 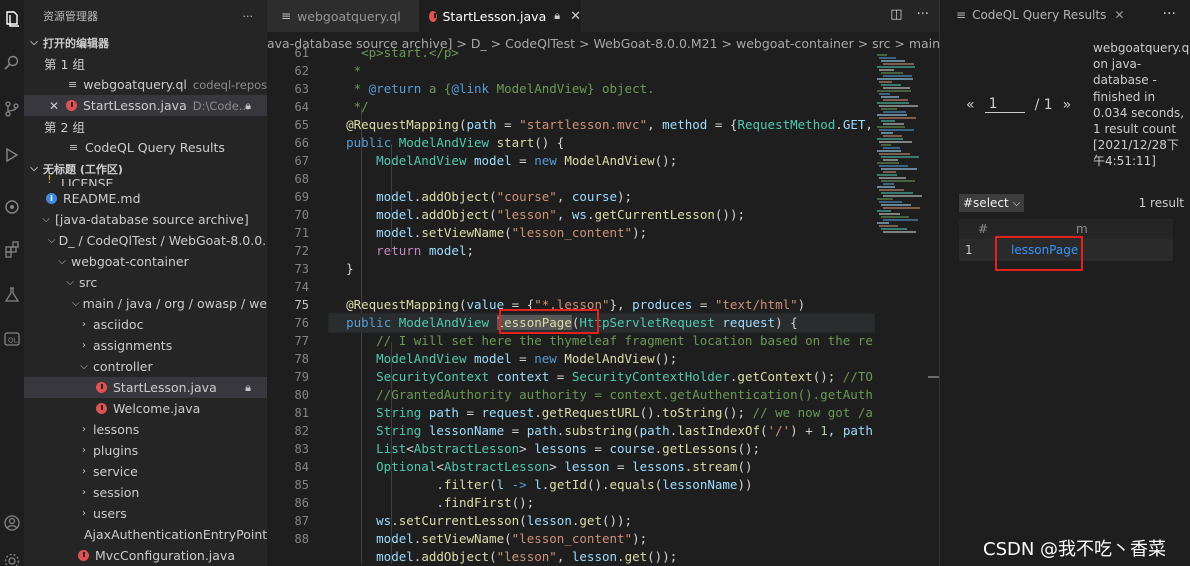 What do you see at coordinates (12, 19) in the screenshot?
I see `explorer-icon` at bounding box center [12, 19].